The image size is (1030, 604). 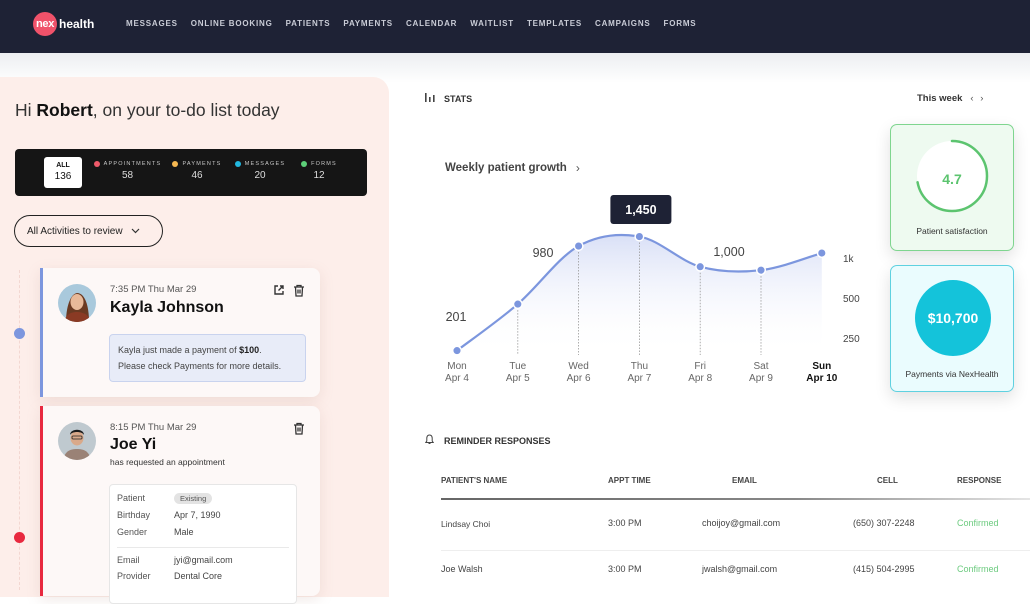 I want to click on payments-dot-icon, so click(x=175, y=164).